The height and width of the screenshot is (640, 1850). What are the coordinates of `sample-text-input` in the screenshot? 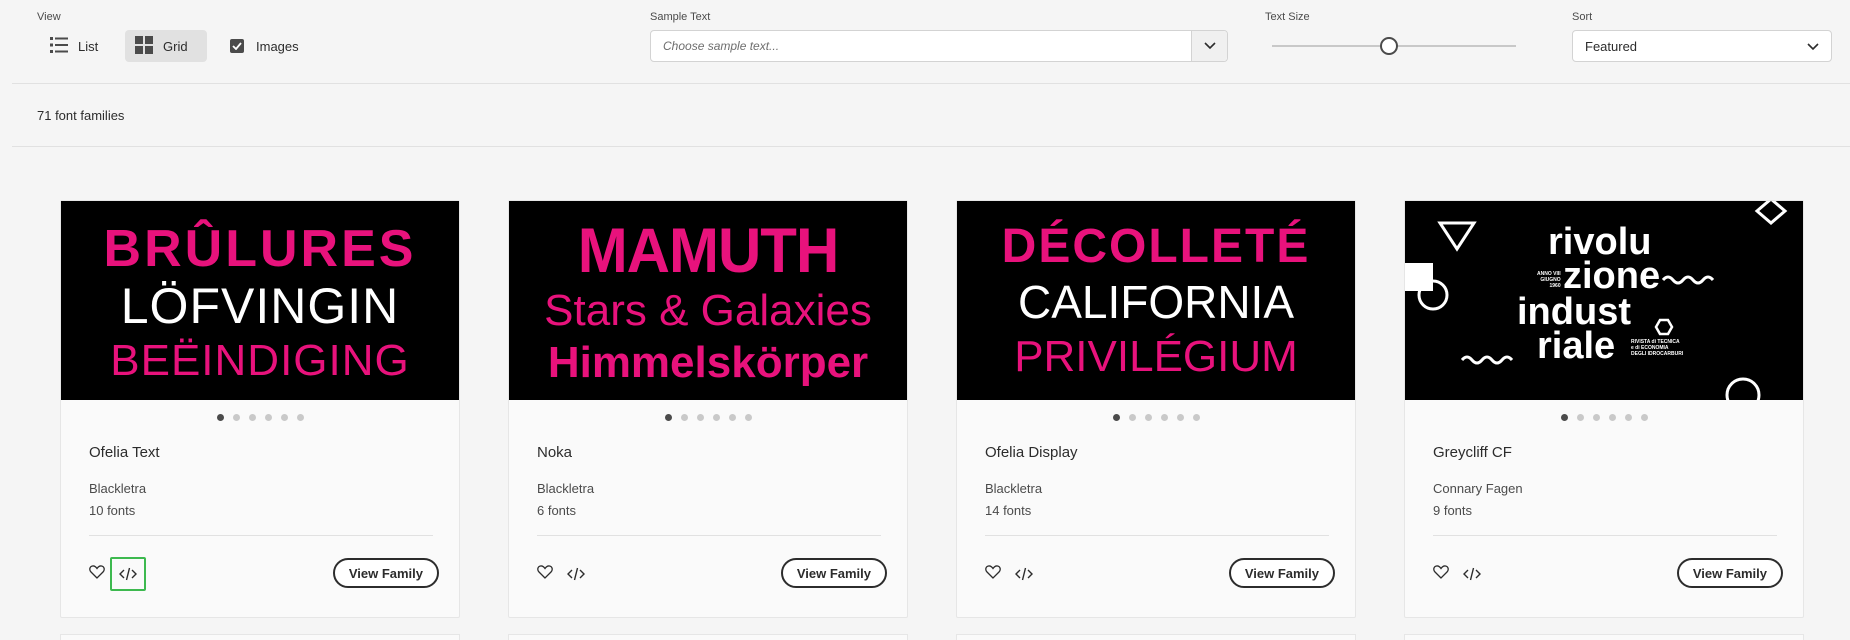 It's located at (921, 46).